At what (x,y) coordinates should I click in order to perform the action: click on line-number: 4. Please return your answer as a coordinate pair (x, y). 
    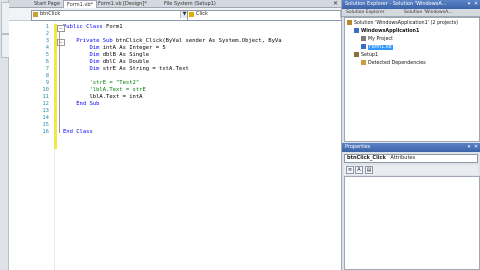
    Looking at the image, I should click on (47, 48).